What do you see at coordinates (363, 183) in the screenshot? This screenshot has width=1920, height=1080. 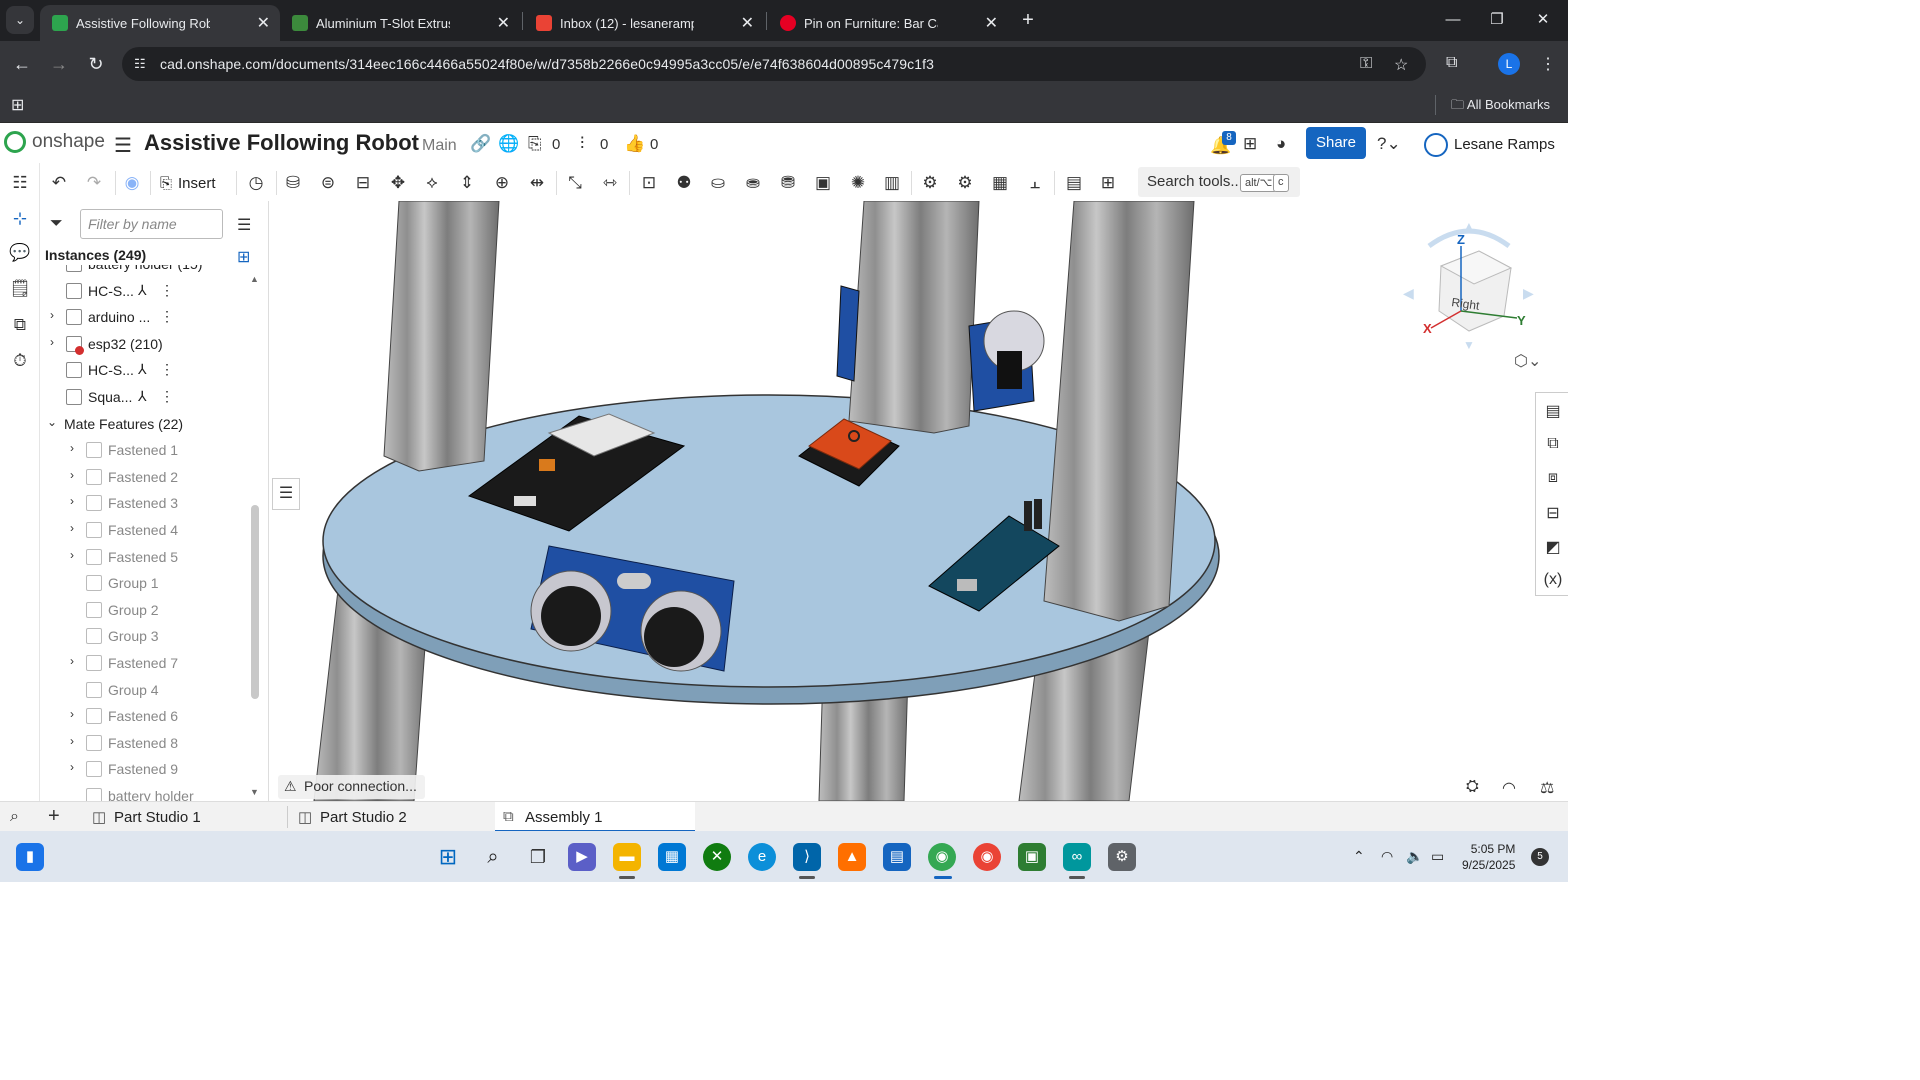 I see `slider-mate-icon: ⊟` at bounding box center [363, 183].